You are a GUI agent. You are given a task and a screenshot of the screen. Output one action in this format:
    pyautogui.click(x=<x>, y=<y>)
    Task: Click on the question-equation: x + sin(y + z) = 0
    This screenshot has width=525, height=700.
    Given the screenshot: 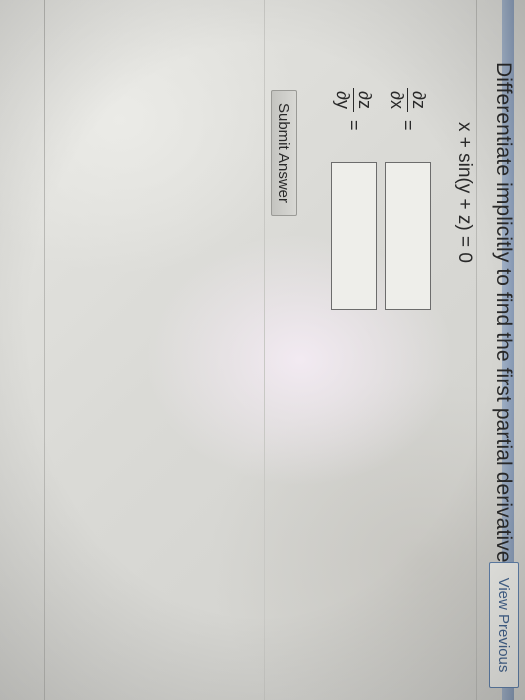 What is the action you would take?
    pyautogui.click(x=464, y=192)
    